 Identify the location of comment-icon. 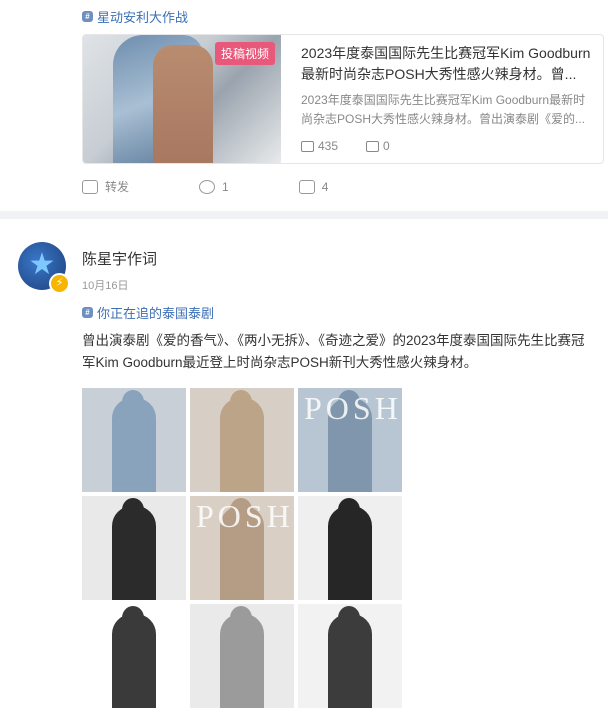
(207, 186).